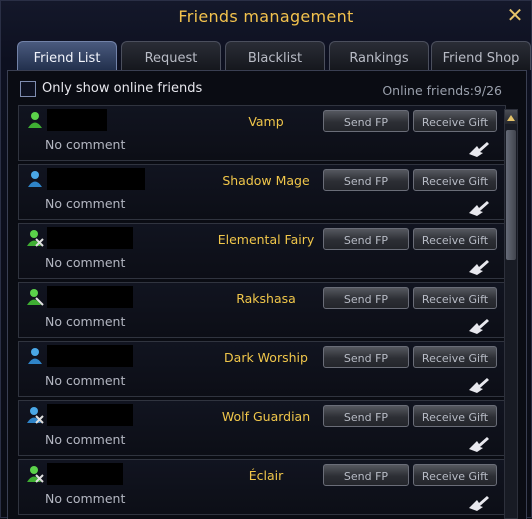 Image resolution: width=532 pixels, height=519 pixels. I want to click on scroll-up-arrow-icon, so click(511, 117).